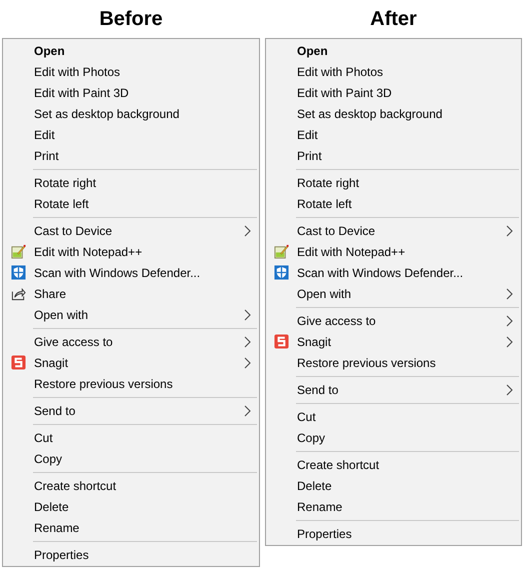 This screenshot has height=570, width=526. Describe the element at coordinates (131, 19) in the screenshot. I see `panel-title: Before` at that location.